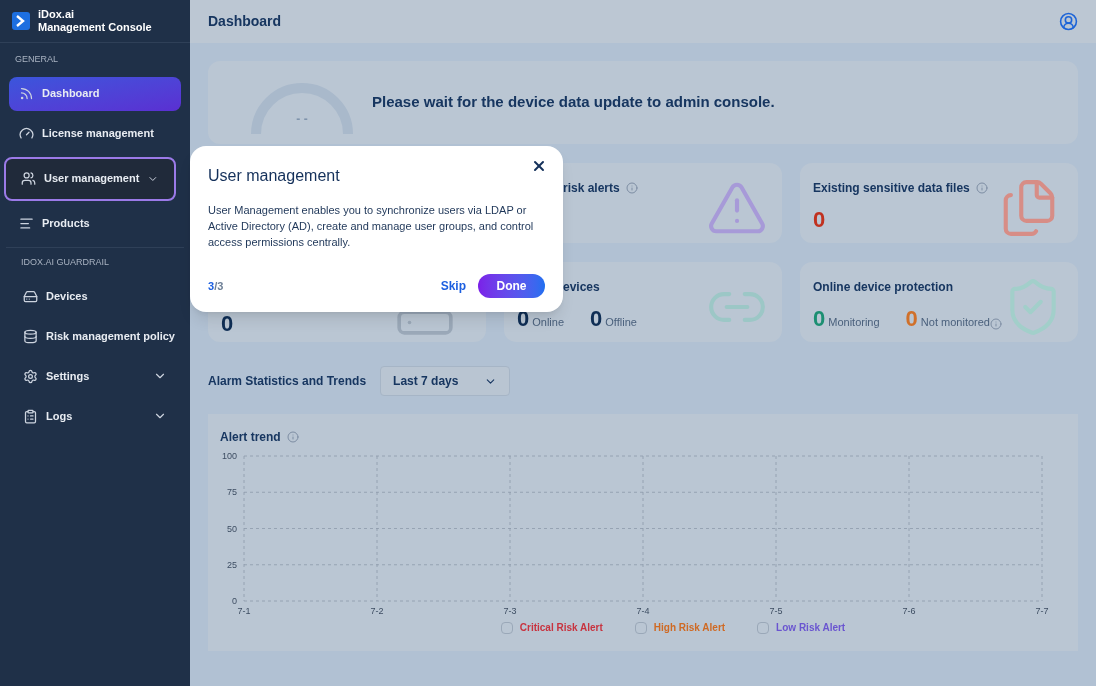 The height and width of the screenshot is (686, 1096). I want to click on sidebar-item: Risk management policy, so click(95, 336).